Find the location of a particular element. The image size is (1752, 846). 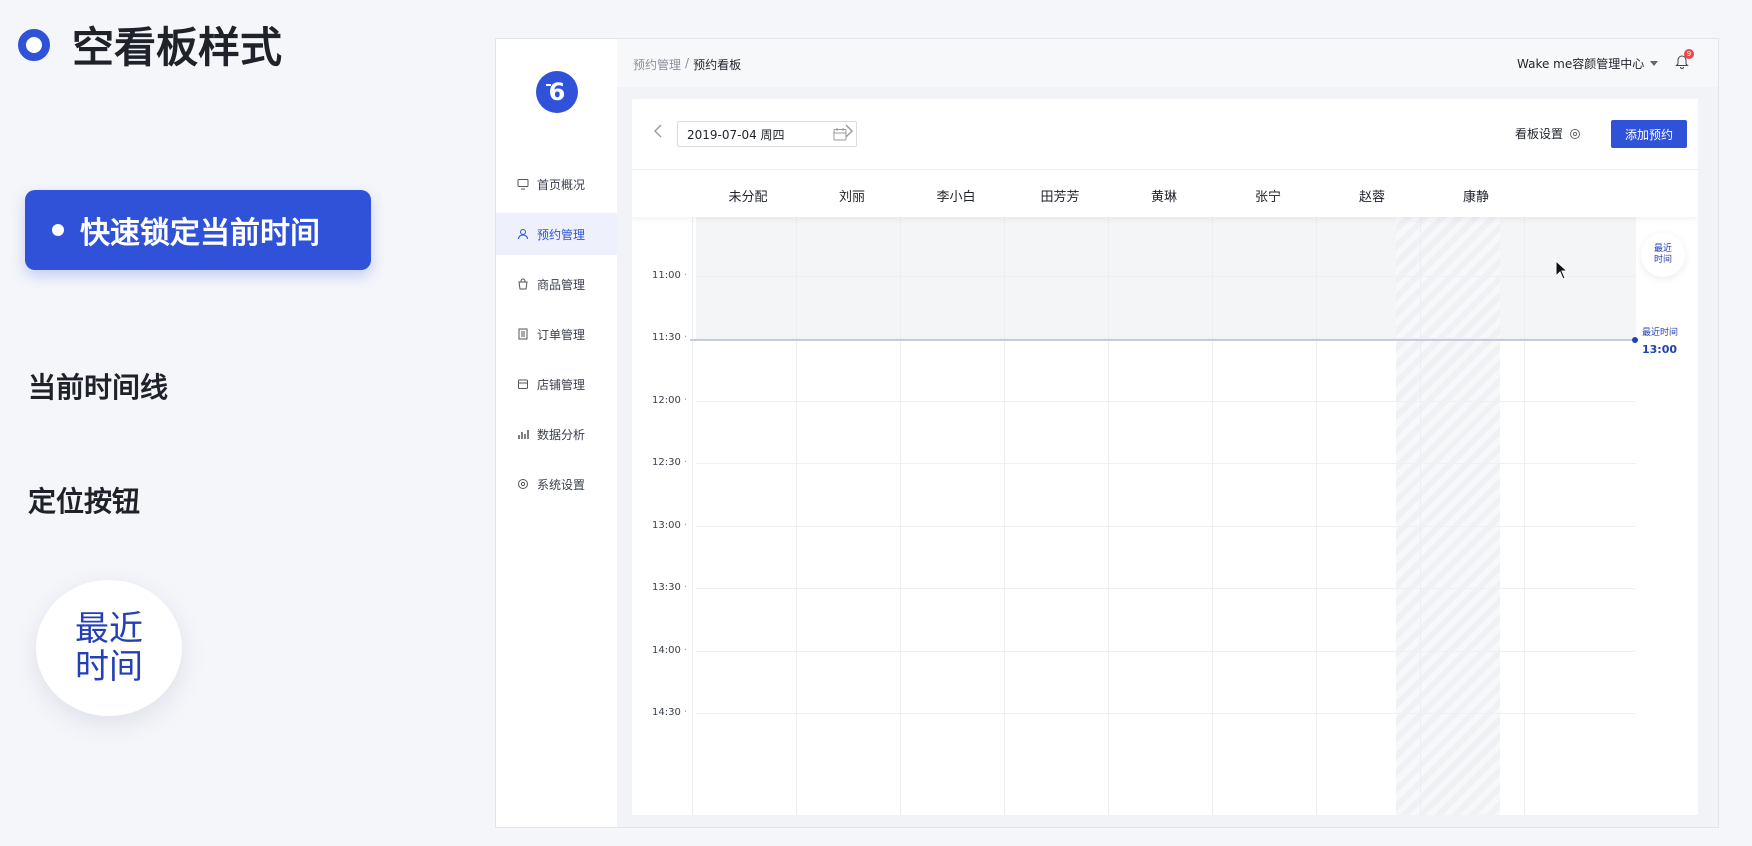

sidebar: 6 首页概况 预约管理 商品管理 订单管理 店铺管理 数据分析 系统设置 is located at coordinates (556, 433).